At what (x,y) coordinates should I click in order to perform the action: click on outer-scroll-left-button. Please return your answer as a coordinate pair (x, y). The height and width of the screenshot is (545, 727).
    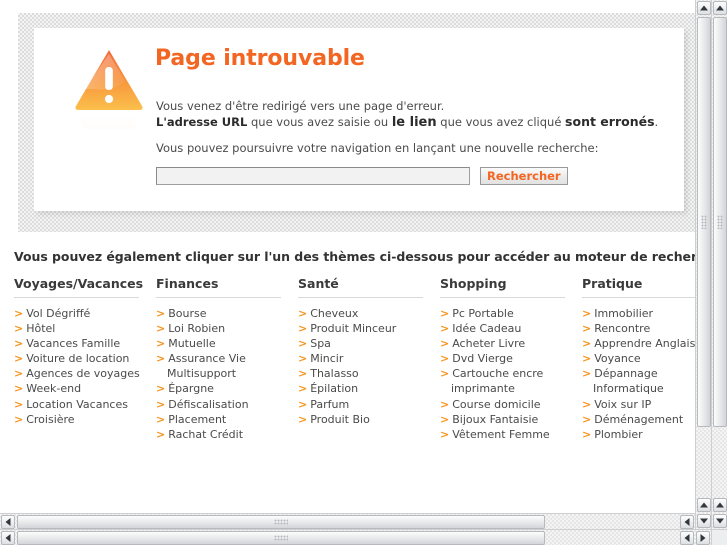
    Looking at the image, I should click on (8, 538).